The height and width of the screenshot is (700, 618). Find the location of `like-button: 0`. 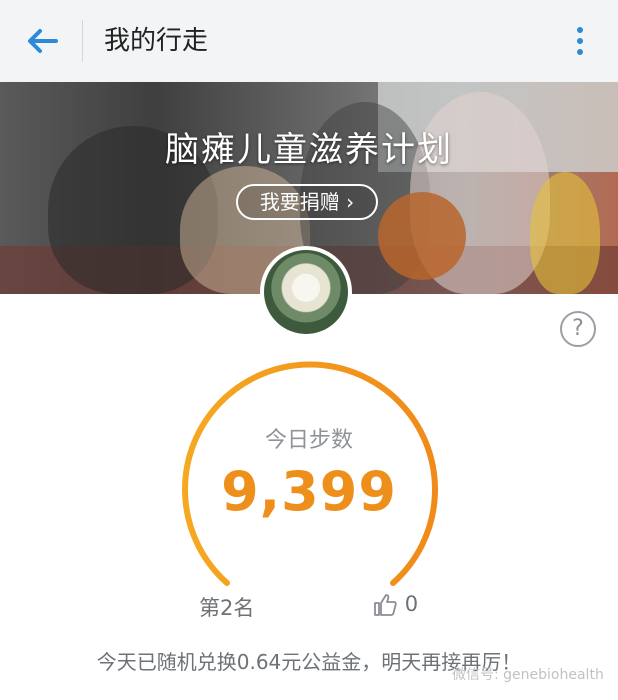

like-button: 0 is located at coordinates (395, 607).